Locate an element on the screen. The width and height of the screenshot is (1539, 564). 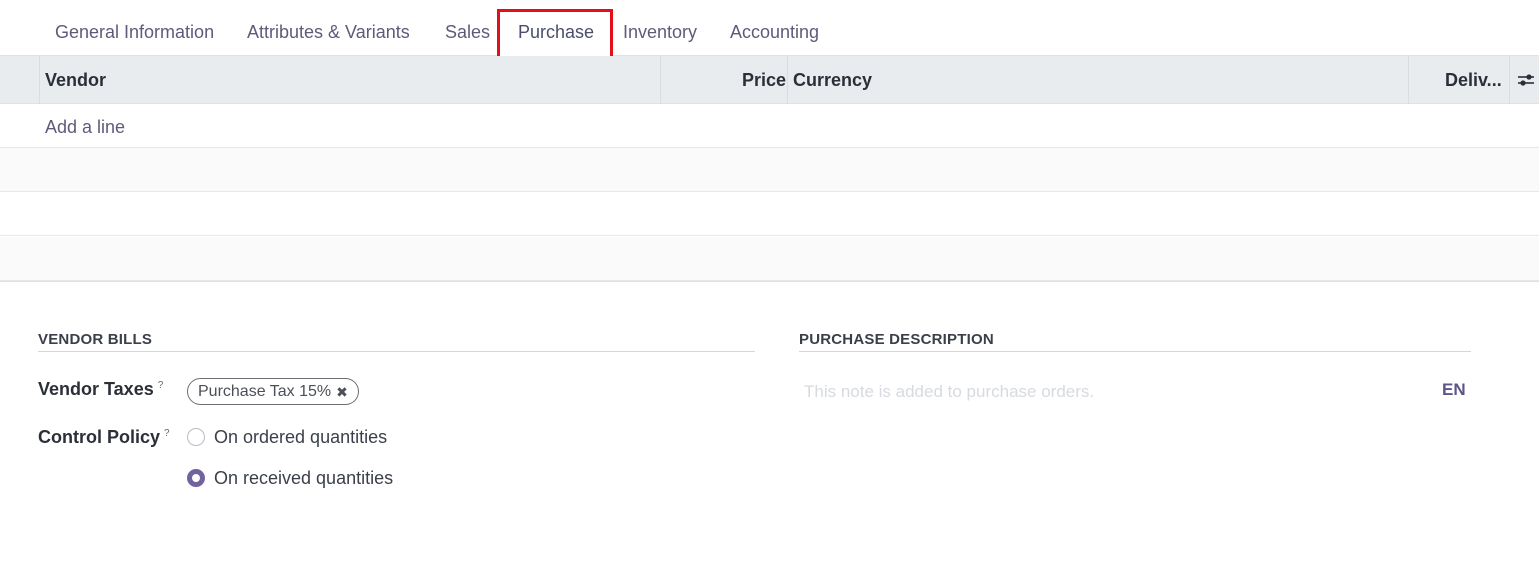
vendor-taxes-label-text: Vendor Taxes is located at coordinates (96, 389).